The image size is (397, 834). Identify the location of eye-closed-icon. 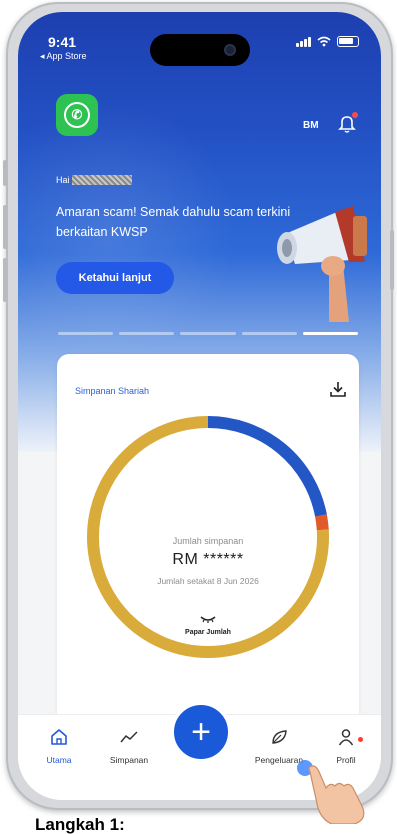
(208, 619).